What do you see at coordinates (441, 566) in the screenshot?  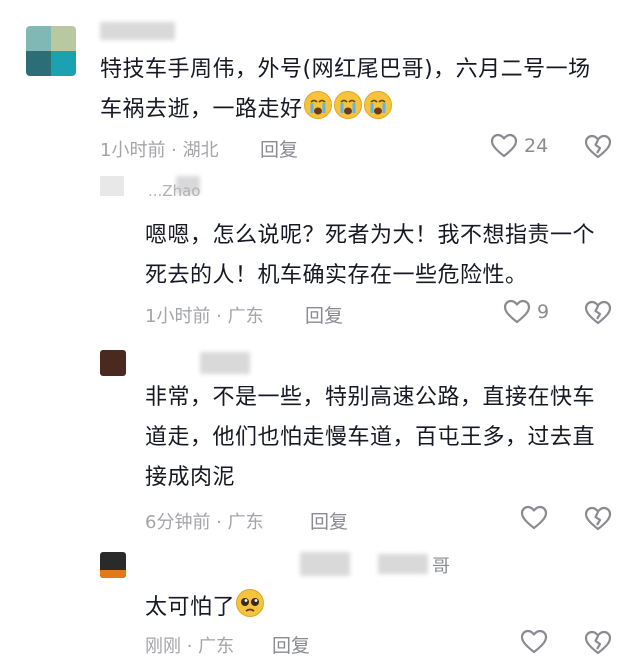 I see `comment-username: 哥` at bounding box center [441, 566].